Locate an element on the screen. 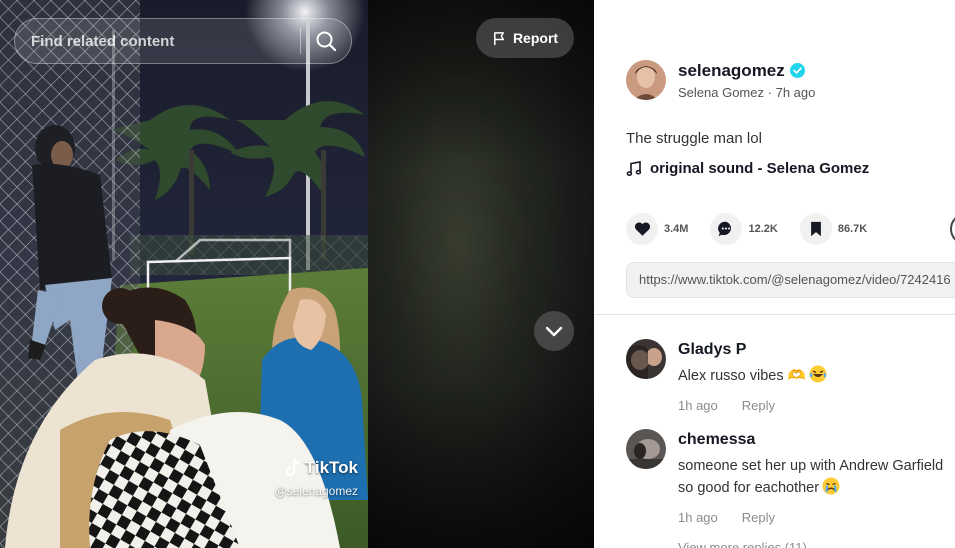 The width and height of the screenshot is (955, 548). tiktok-logo-icon is located at coordinates (292, 467).